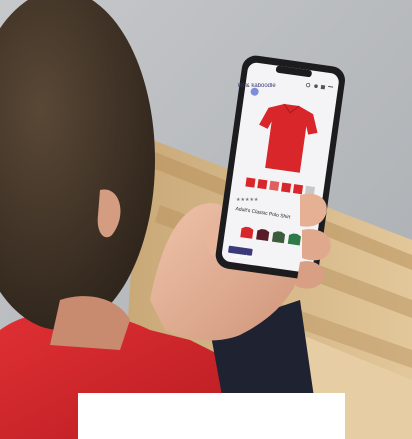 The image size is (412, 439). Describe the element at coordinates (323, 87) in the screenshot. I see `basket-icon` at that location.